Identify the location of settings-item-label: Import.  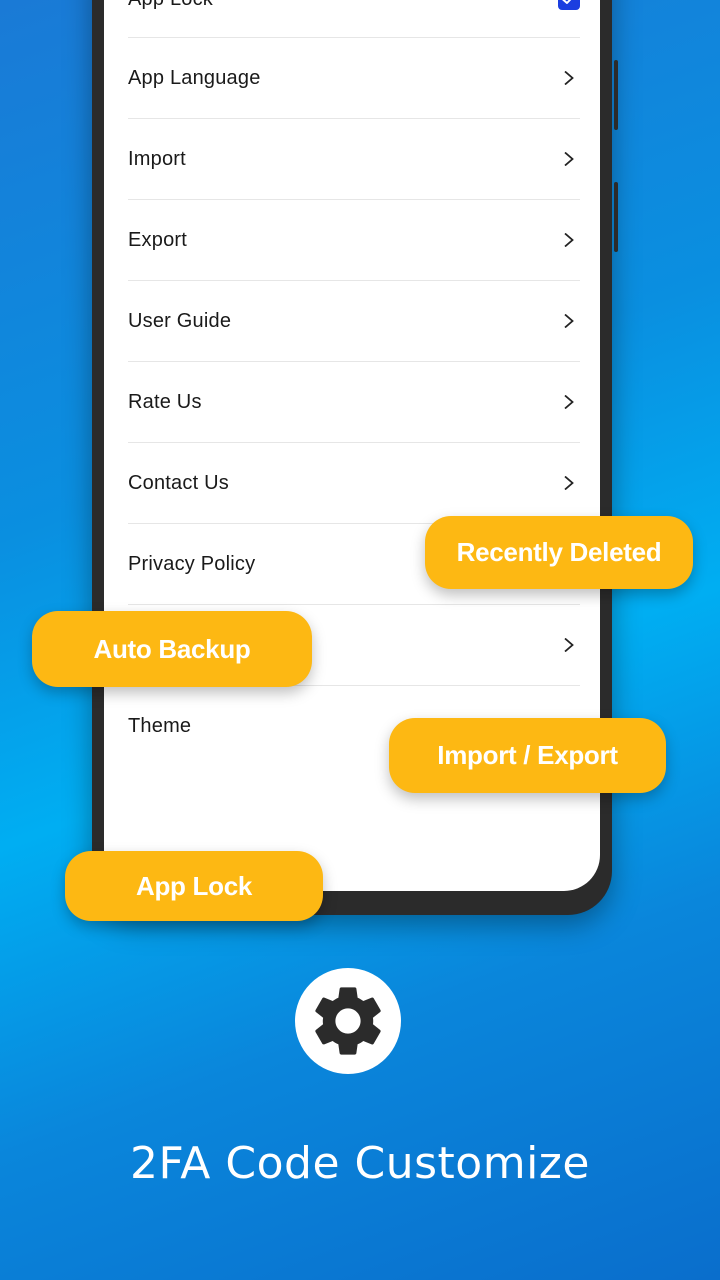
(157, 158).